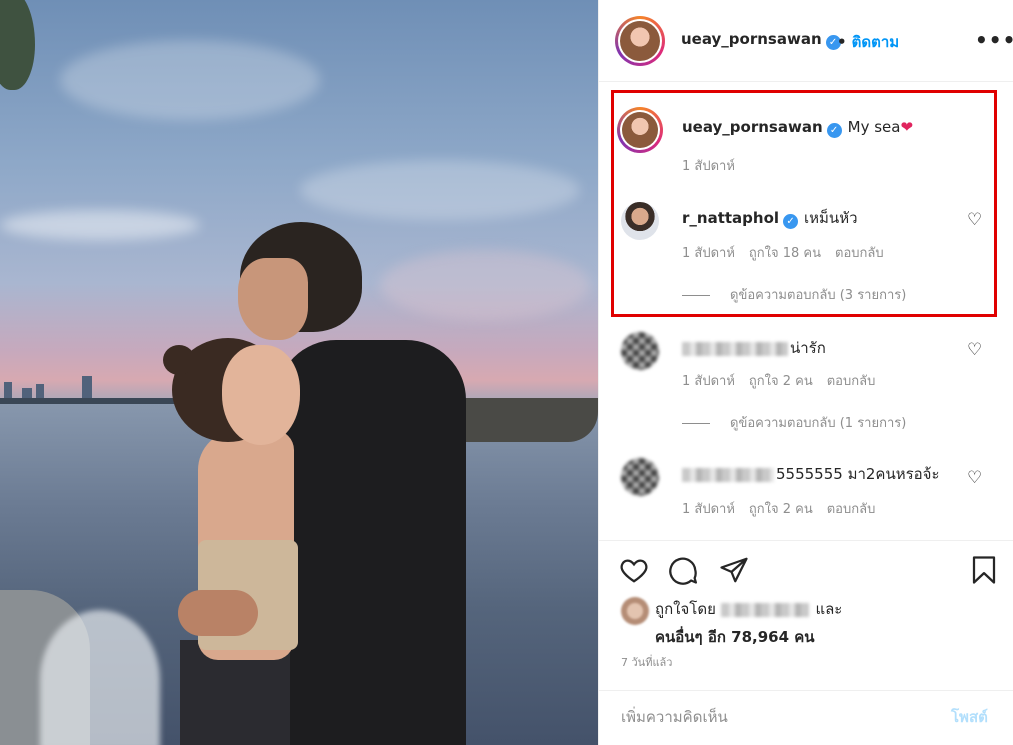  I want to click on heart-emoji: ❤, so click(907, 127).